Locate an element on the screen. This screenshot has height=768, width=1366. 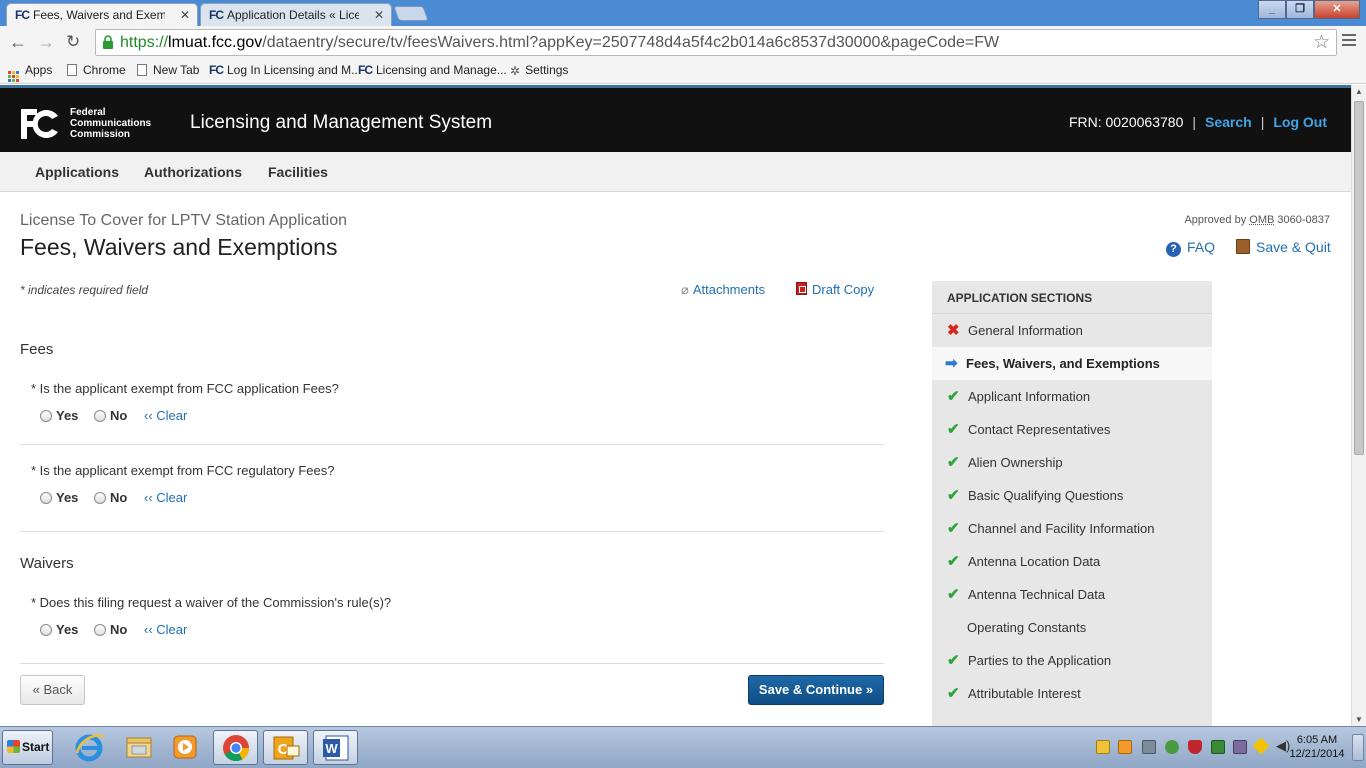
svg-text: W is located at coordinates (331, 748).